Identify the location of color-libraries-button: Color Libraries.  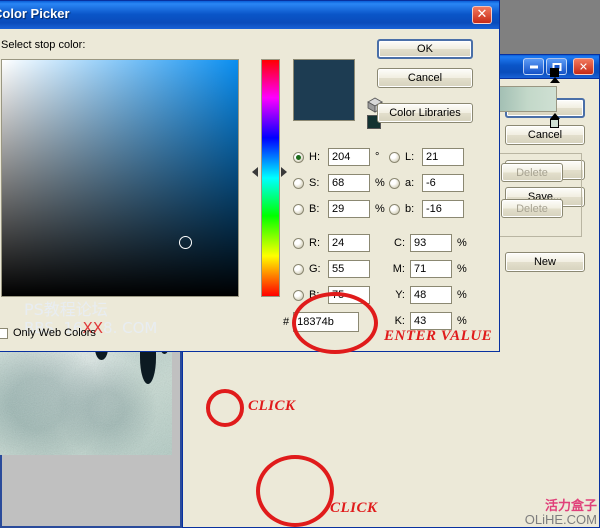
(425, 113).